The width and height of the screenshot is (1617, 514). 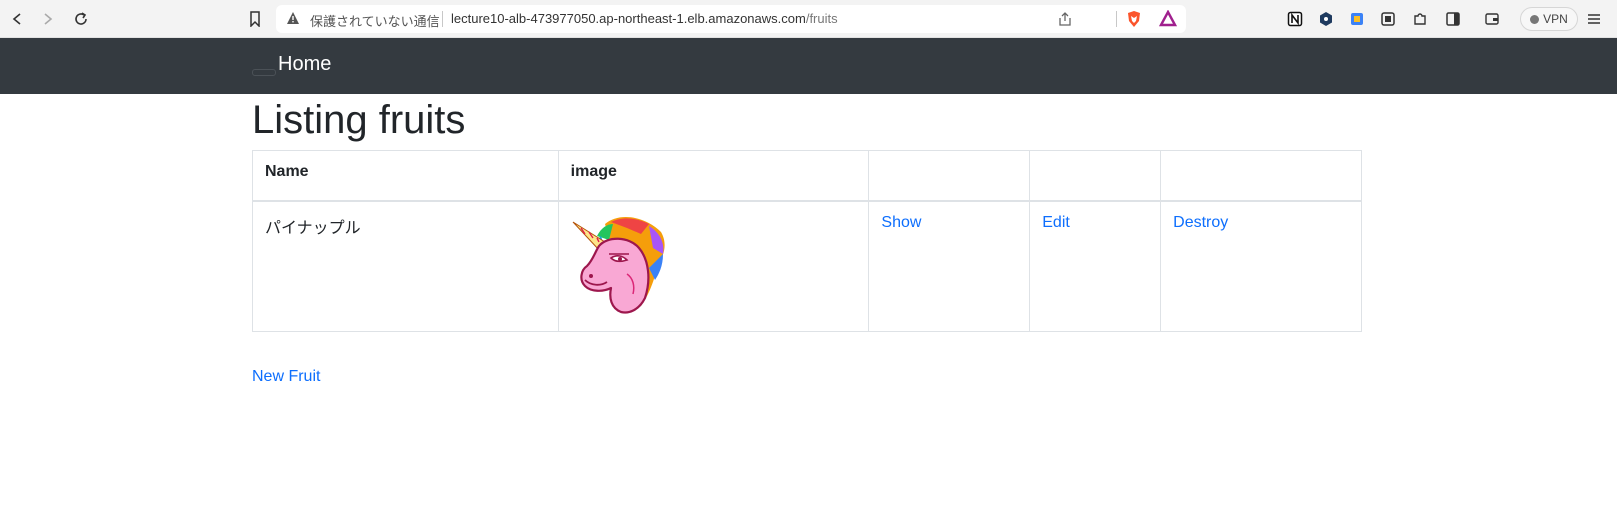 What do you see at coordinates (442, 19) in the screenshot?
I see `url-divider` at bounding box center [442, 19].